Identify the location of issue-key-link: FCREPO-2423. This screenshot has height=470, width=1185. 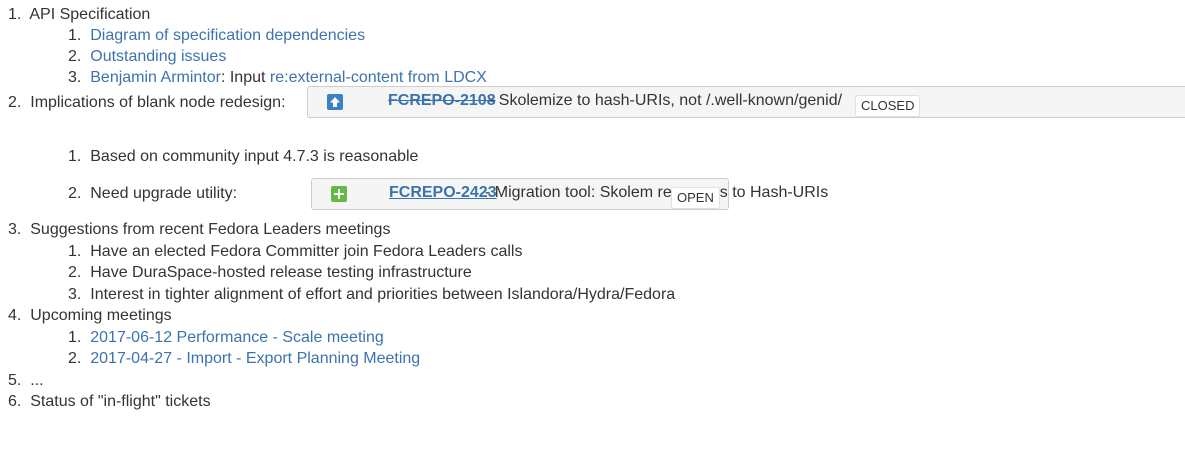
(443, 193).